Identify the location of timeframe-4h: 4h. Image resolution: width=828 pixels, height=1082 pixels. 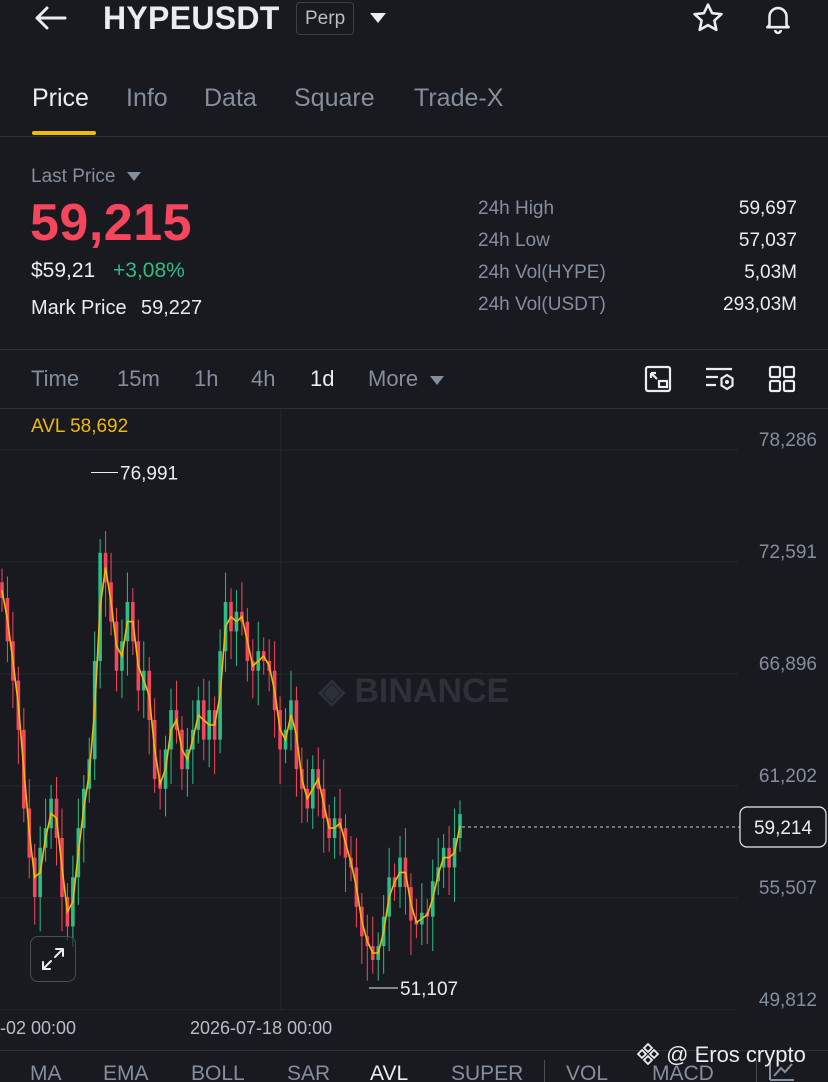
(263, 379).